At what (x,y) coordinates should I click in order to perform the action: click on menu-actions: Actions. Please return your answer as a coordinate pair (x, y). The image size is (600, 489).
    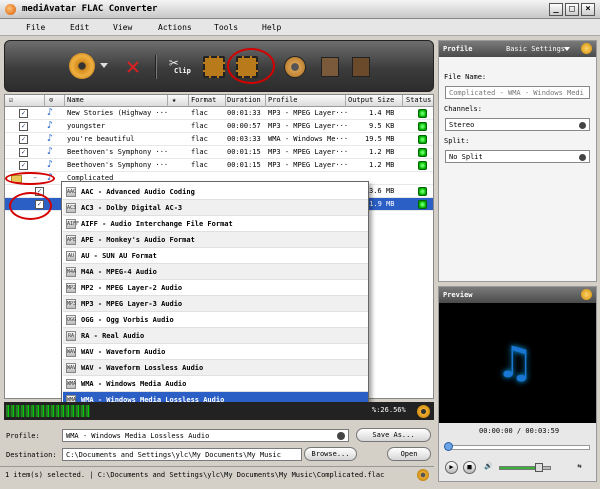
    Looking at the image, I should click on (175, 27).